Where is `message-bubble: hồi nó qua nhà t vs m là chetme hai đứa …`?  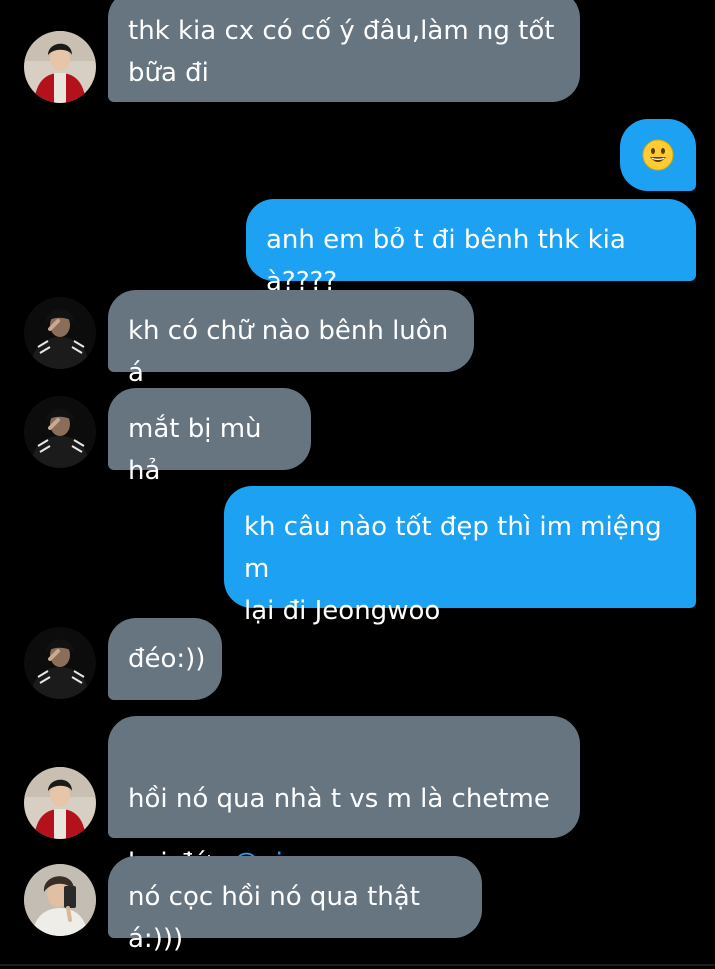
message-bubble: hồi nó qua nhà t vs m là chetme hai đứa … is located at coordinates (344, 805).